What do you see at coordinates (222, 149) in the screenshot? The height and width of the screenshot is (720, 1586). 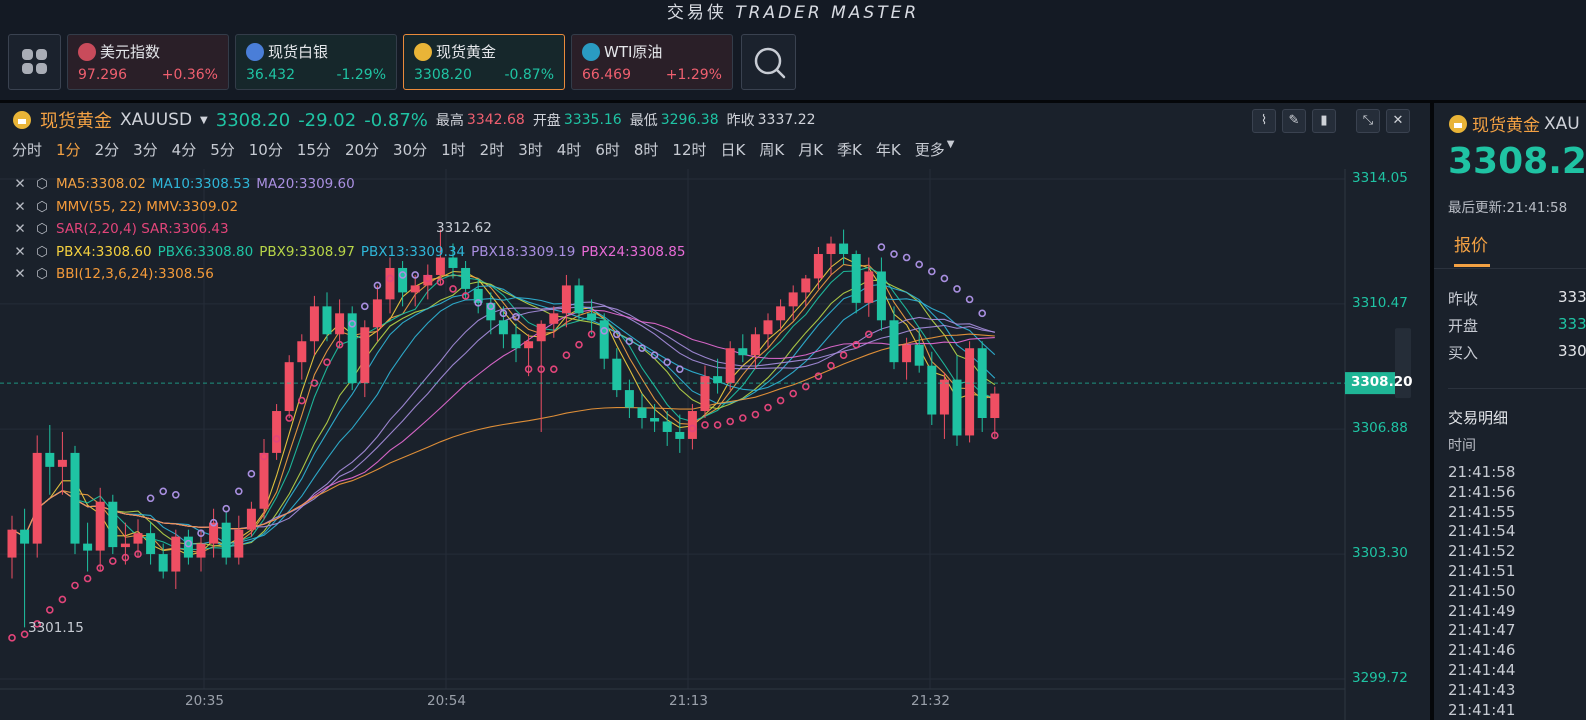 I see `period-tab: 5分` at bounding box center [222, 149].